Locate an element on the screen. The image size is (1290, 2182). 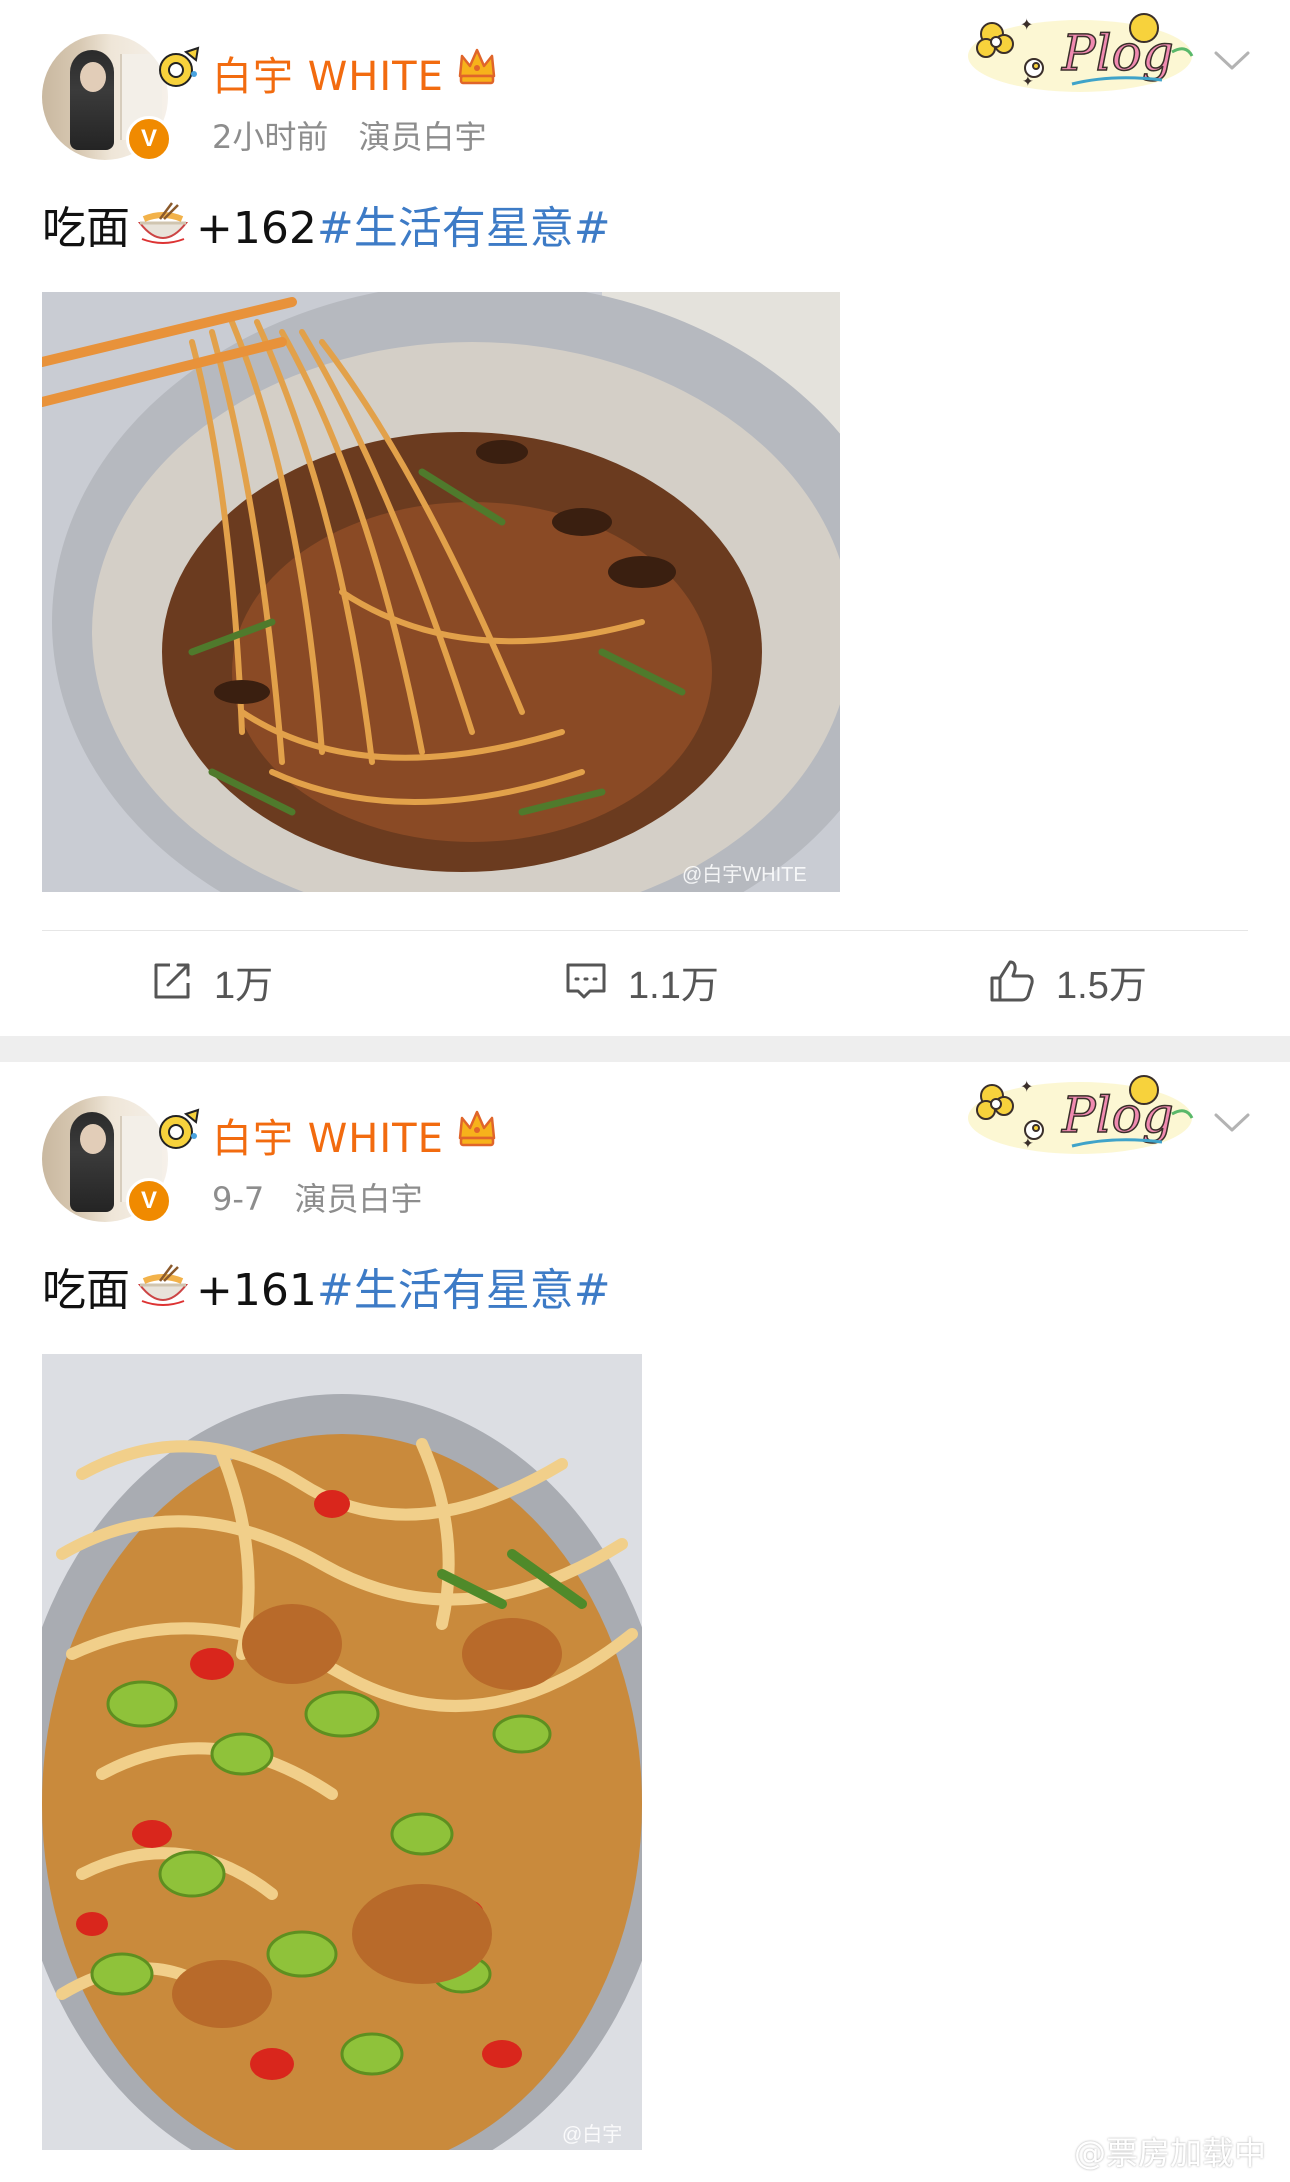
comment-icon is located at coordinates (586, 981).